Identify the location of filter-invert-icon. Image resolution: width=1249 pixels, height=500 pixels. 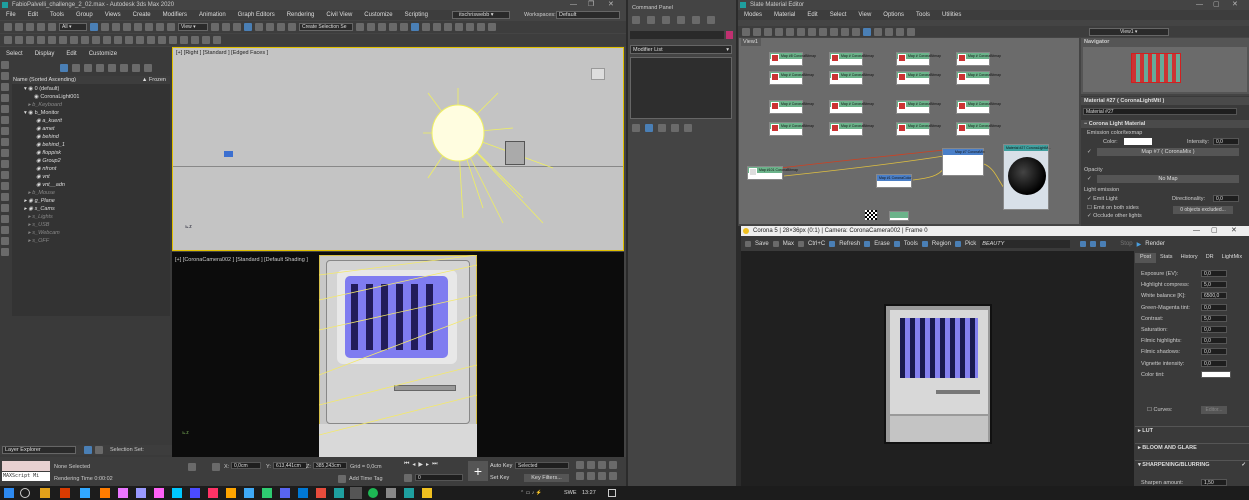
(5, 219).